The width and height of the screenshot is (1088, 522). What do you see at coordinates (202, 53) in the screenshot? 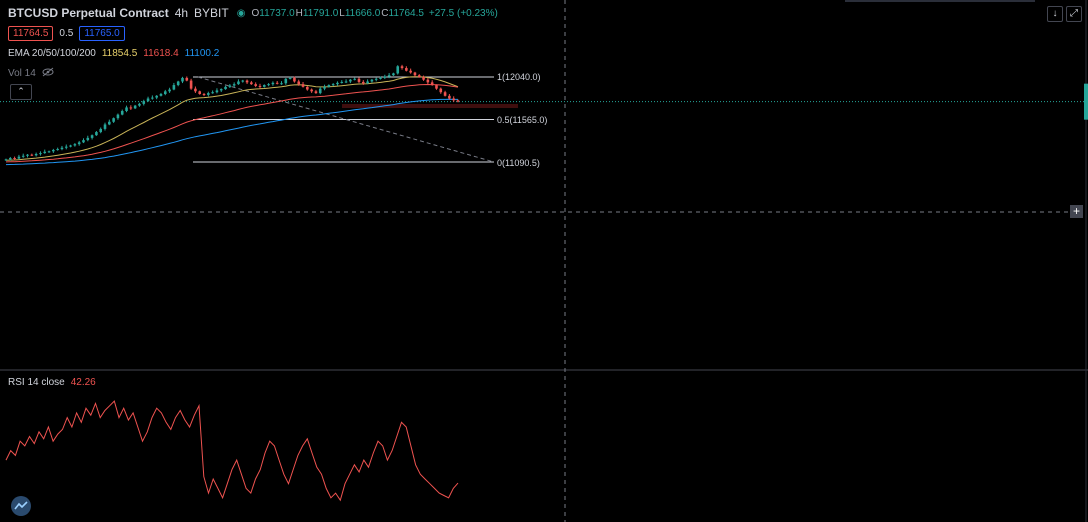
I see `ema100-value: 11100.2` at bounding box center [202, 53].